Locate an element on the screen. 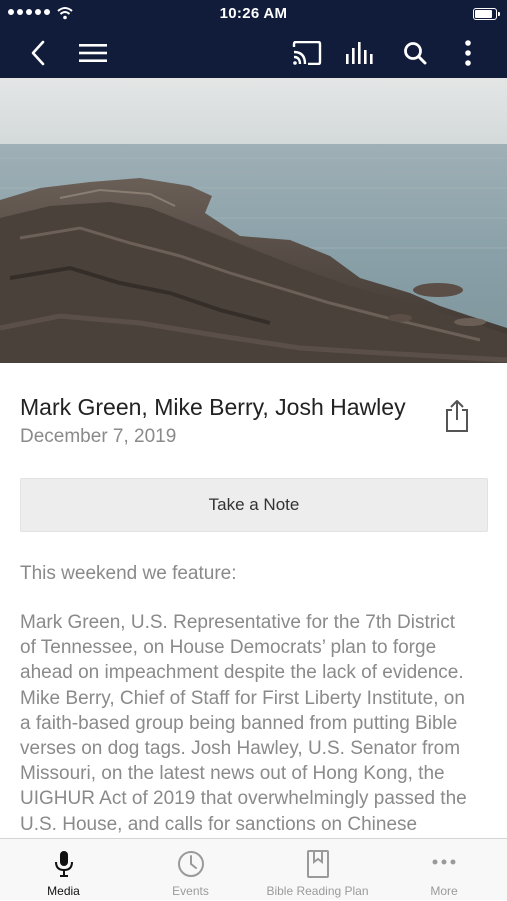  share-icon is located at coordinates (457, 416).